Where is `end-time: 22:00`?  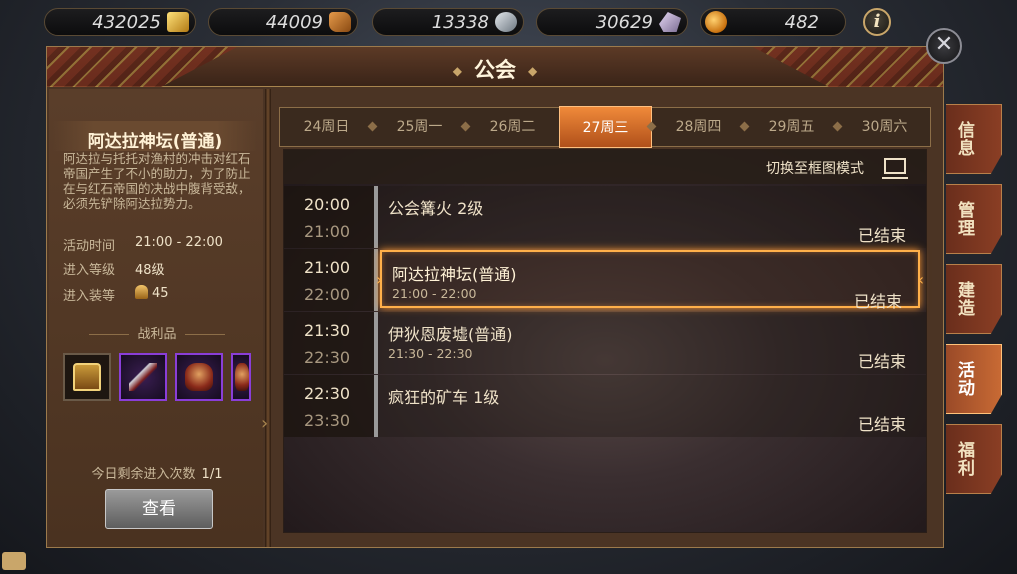 end-time: 22:00 is located at coordinates (327, 294).